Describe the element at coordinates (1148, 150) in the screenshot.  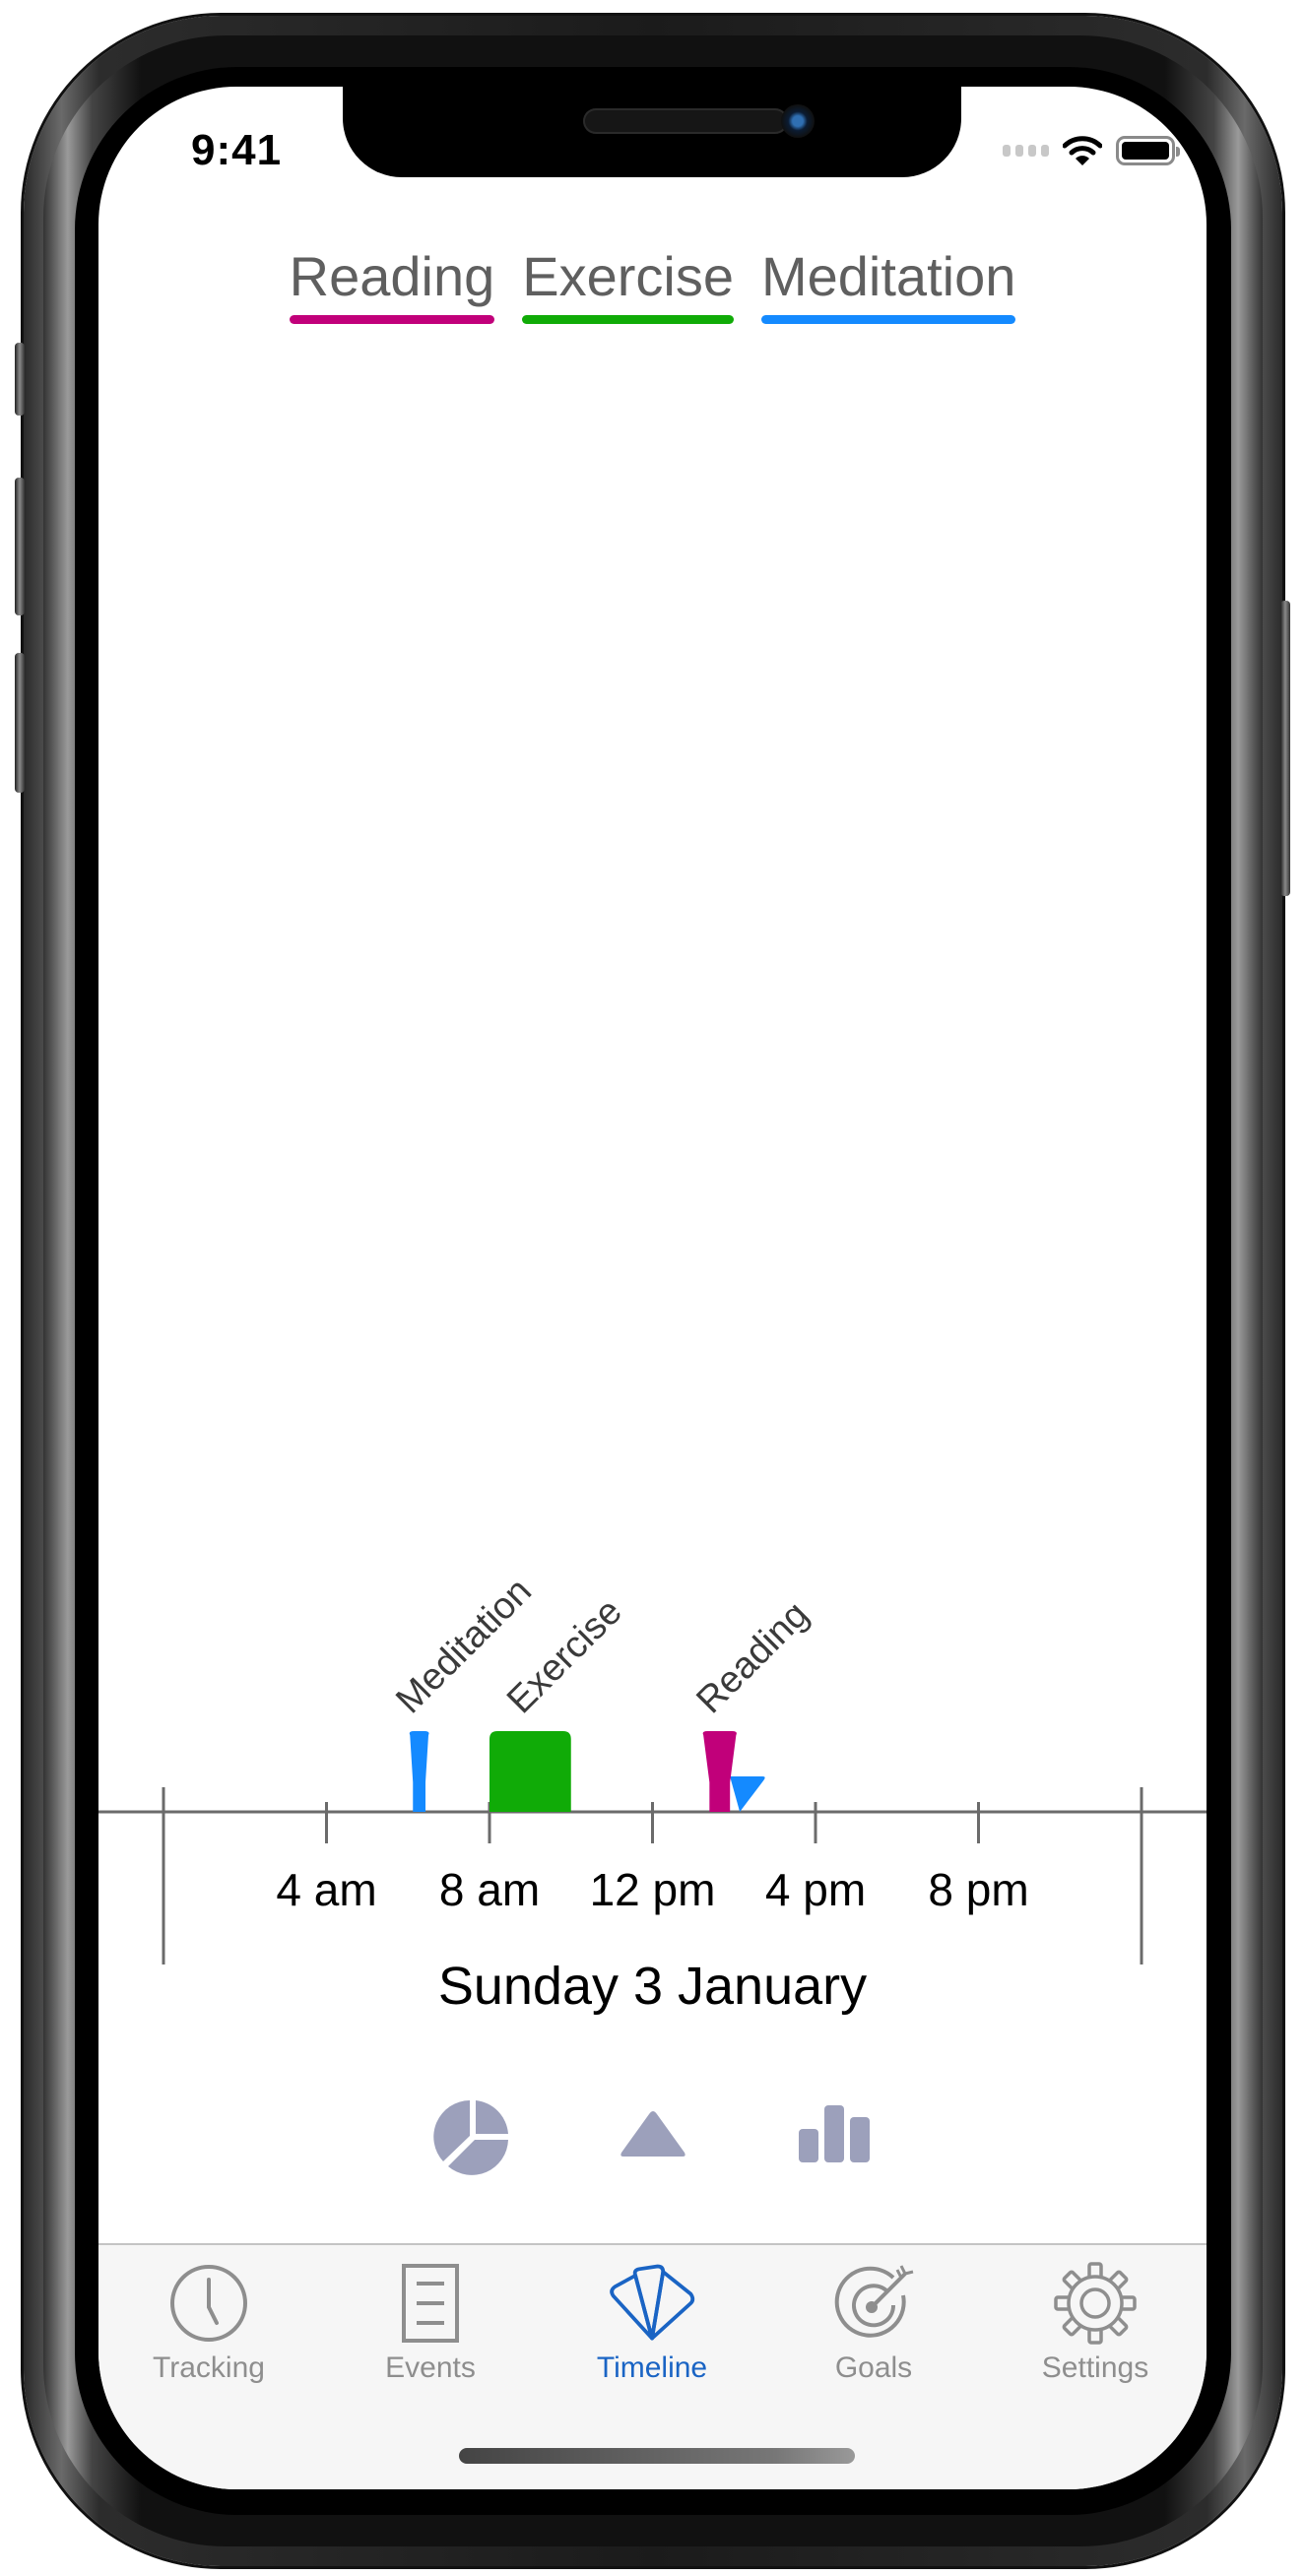
I see `battery-icon` at that location.